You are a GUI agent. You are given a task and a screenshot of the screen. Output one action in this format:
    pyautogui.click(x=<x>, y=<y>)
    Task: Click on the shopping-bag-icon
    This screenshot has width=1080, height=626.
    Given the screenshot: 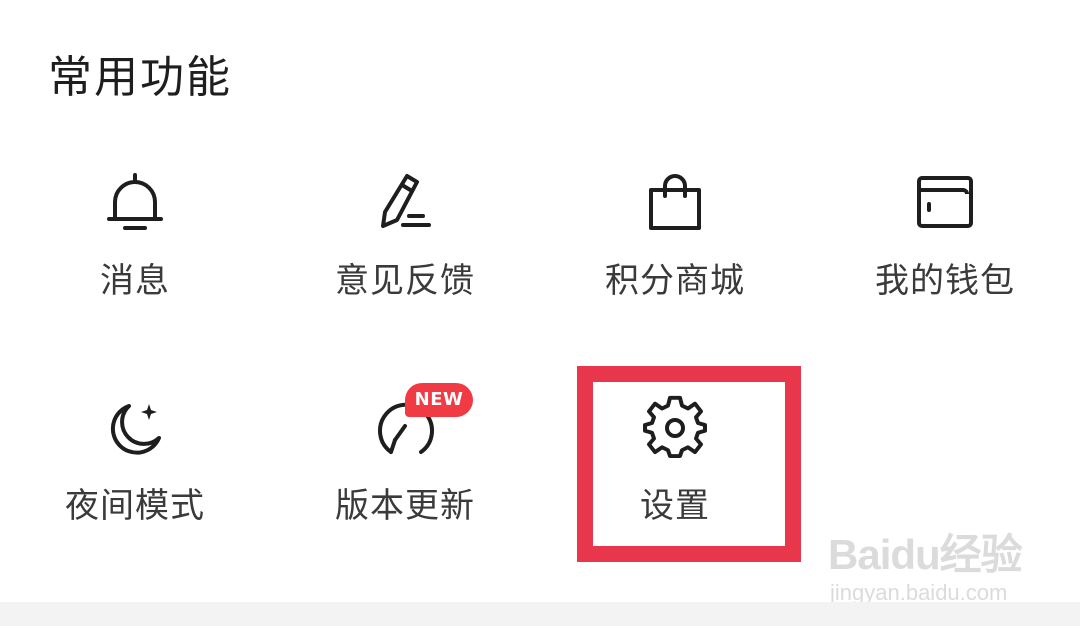 What is the action you would take?
    pyautogui.click(x=675, y=202)
    